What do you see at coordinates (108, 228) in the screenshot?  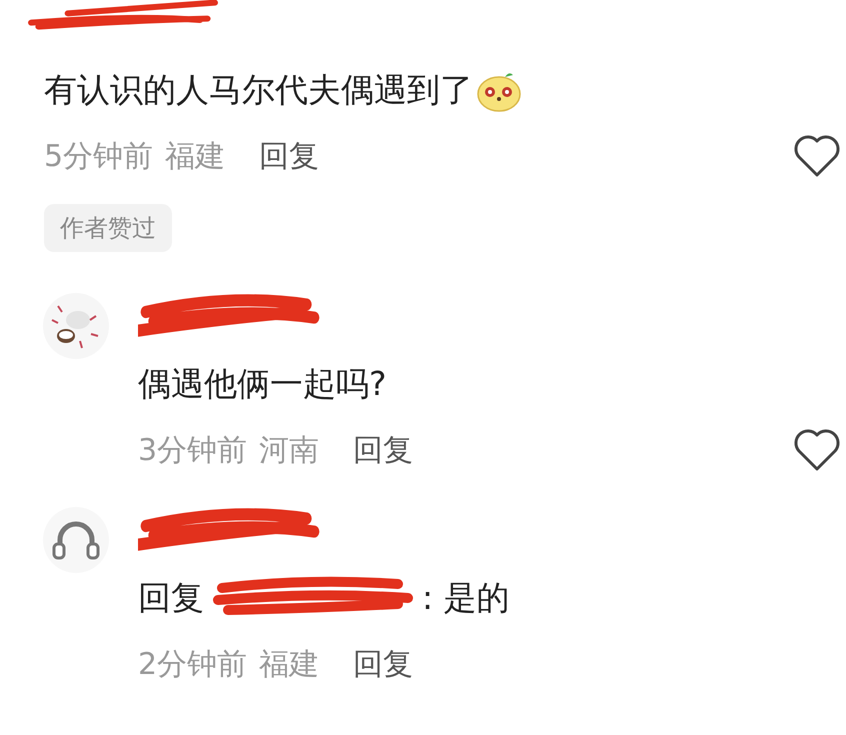 I see `author-liked-badge: 作者赞过` at bounding box center [108, 228].